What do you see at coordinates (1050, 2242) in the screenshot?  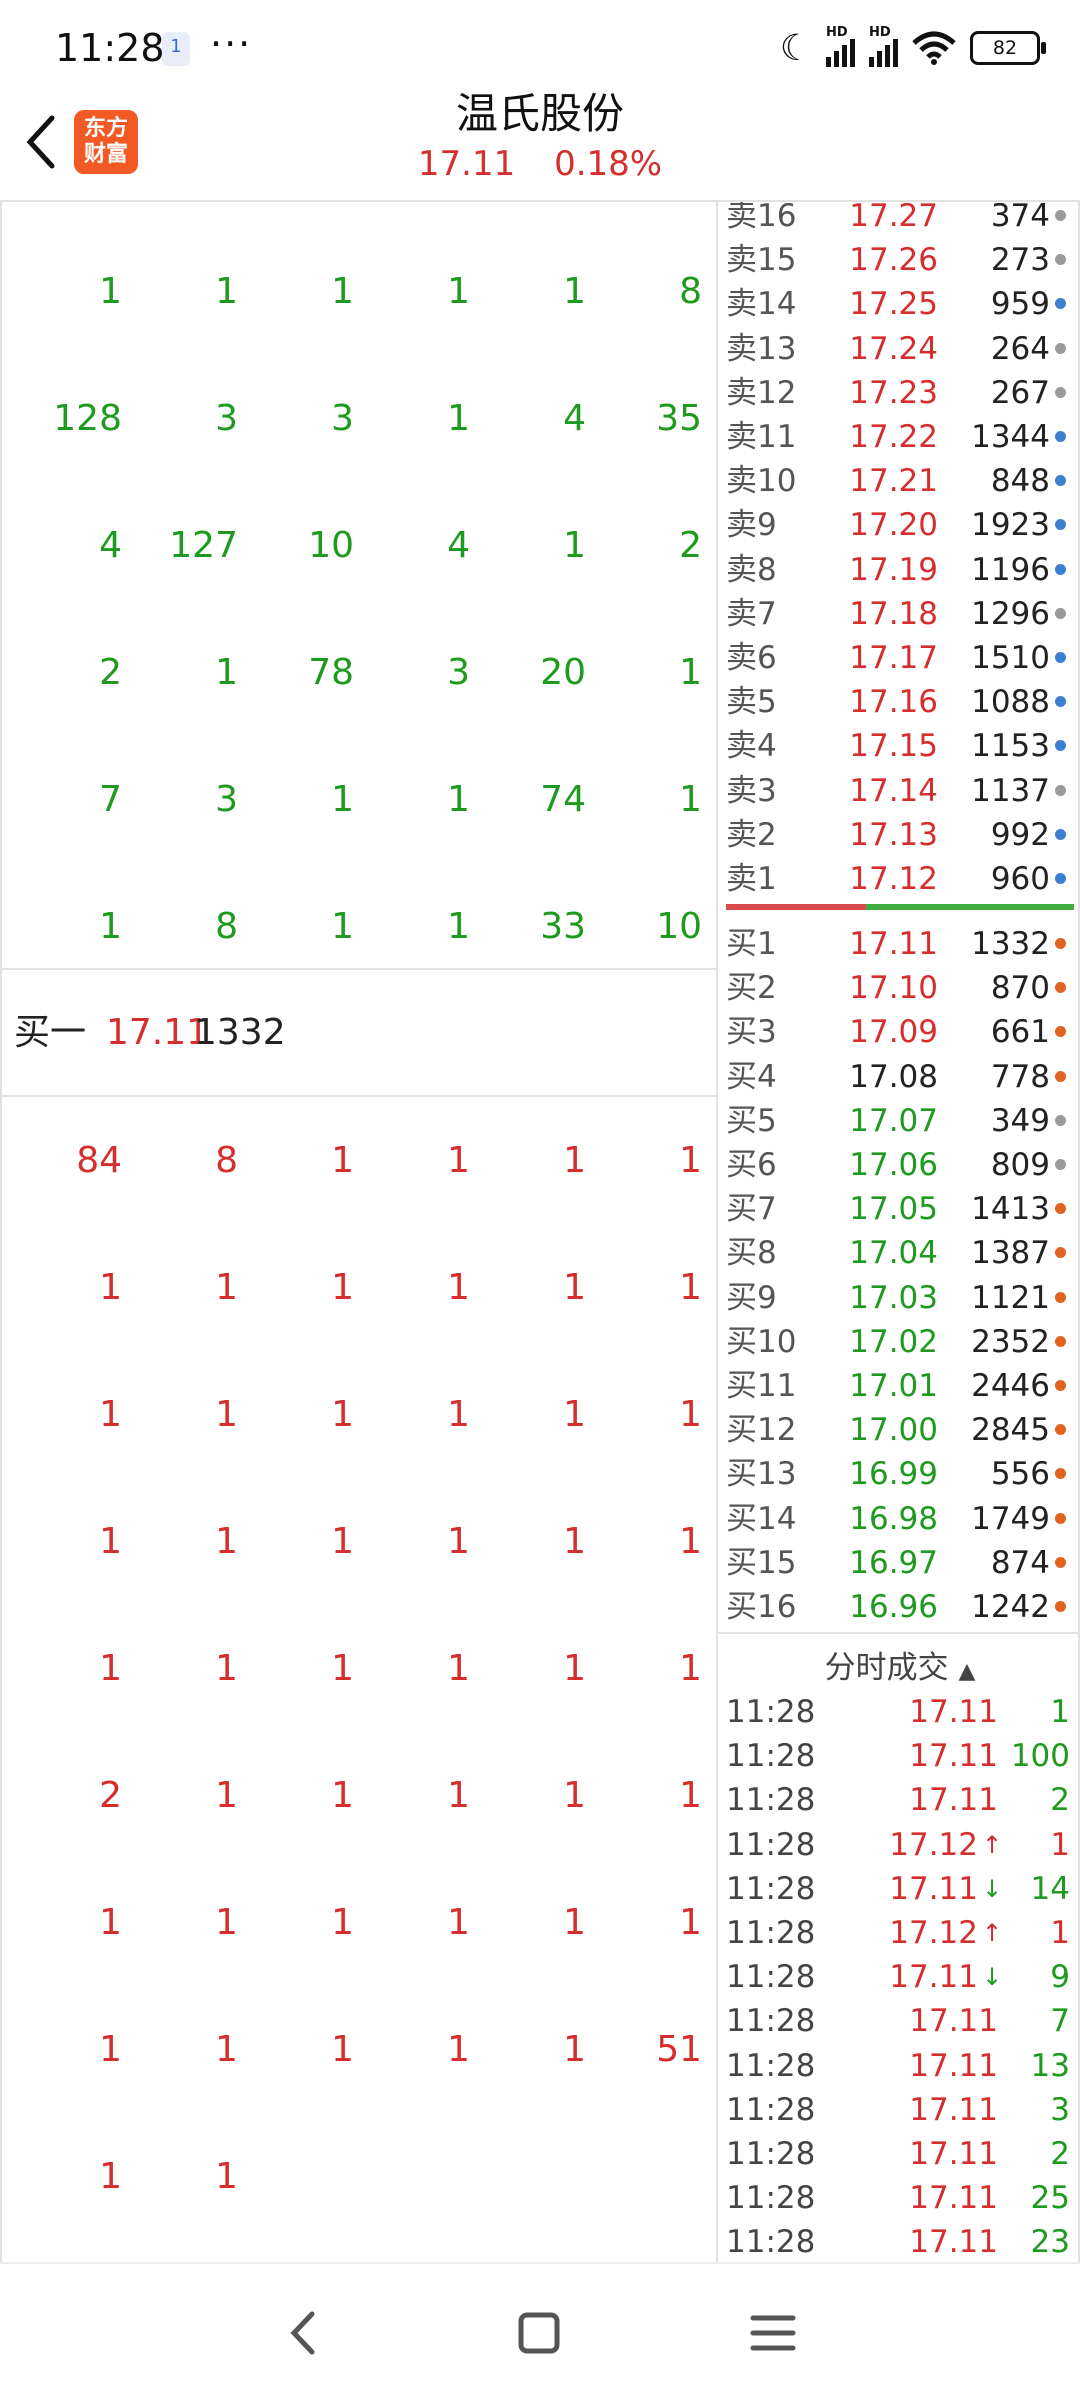 I see `tick-volume: 23` at bounding box center [1050, 2242].